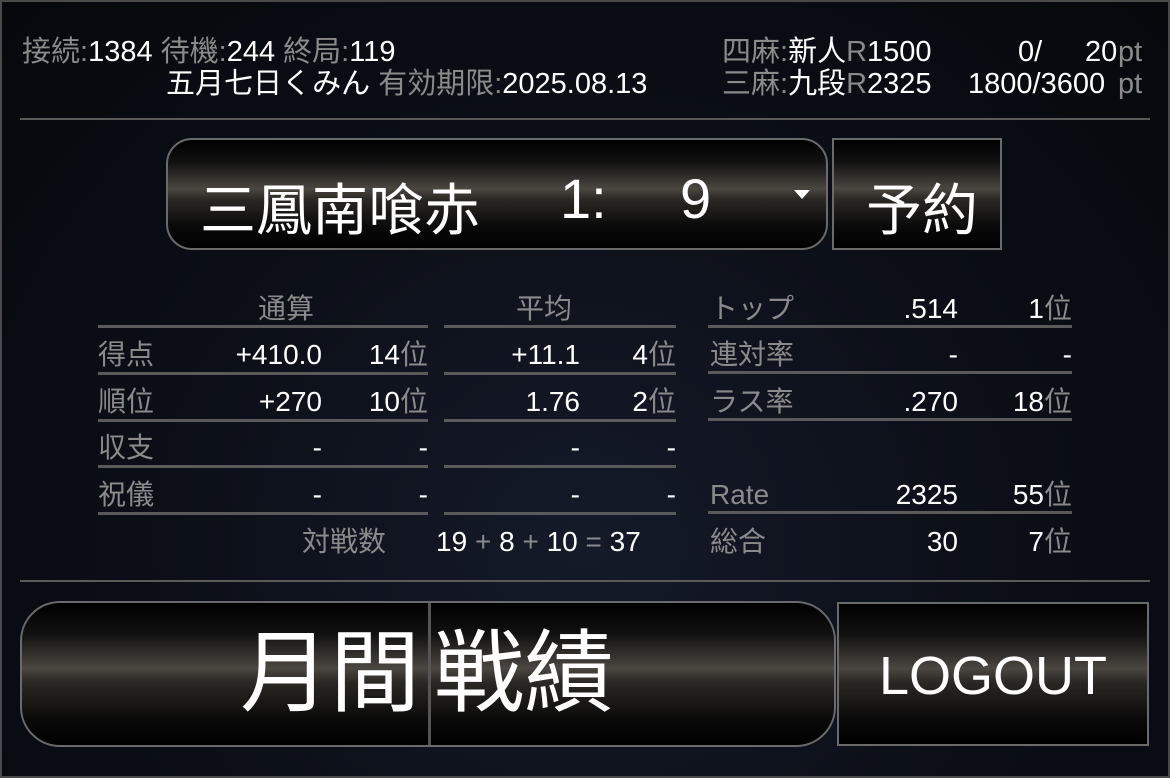  Describe the element at coordinates (1042, 401) in the screenshot. I see `stat-right-rank: 18位` at that location.